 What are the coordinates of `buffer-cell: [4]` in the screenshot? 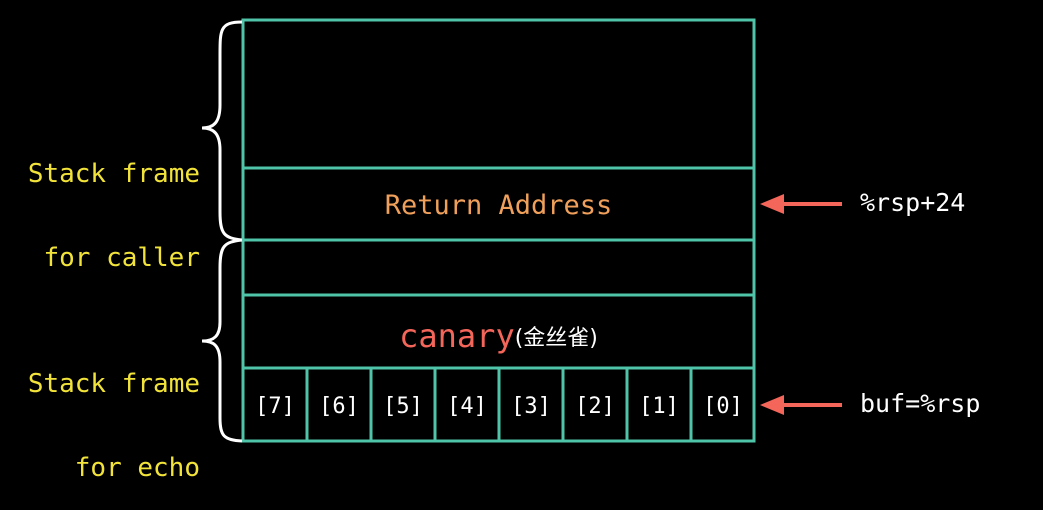 It's located at (467, 406).